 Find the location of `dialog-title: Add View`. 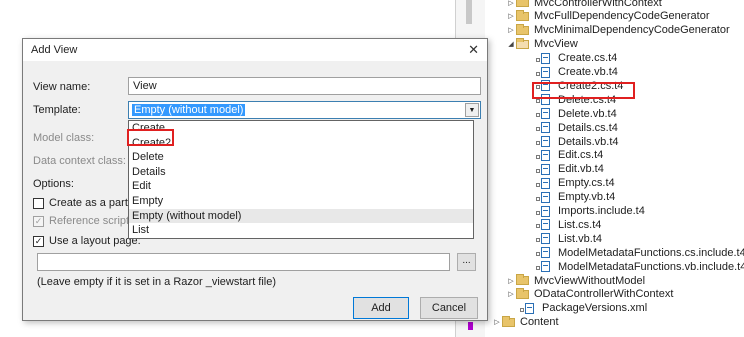

dialog-title: Add View is located at coordinates (54, 50).